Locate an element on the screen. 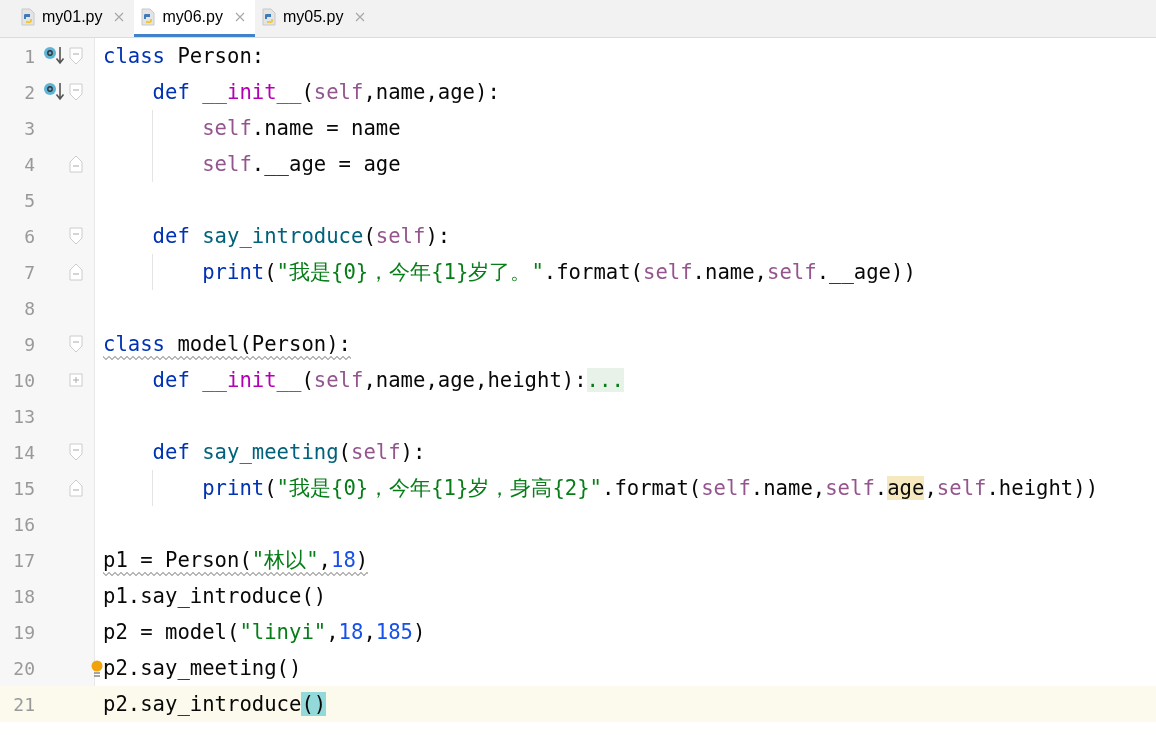 The width and height of the screenshot is (1156, 735). code-line: class Person: is located at coordinates (184, 56).